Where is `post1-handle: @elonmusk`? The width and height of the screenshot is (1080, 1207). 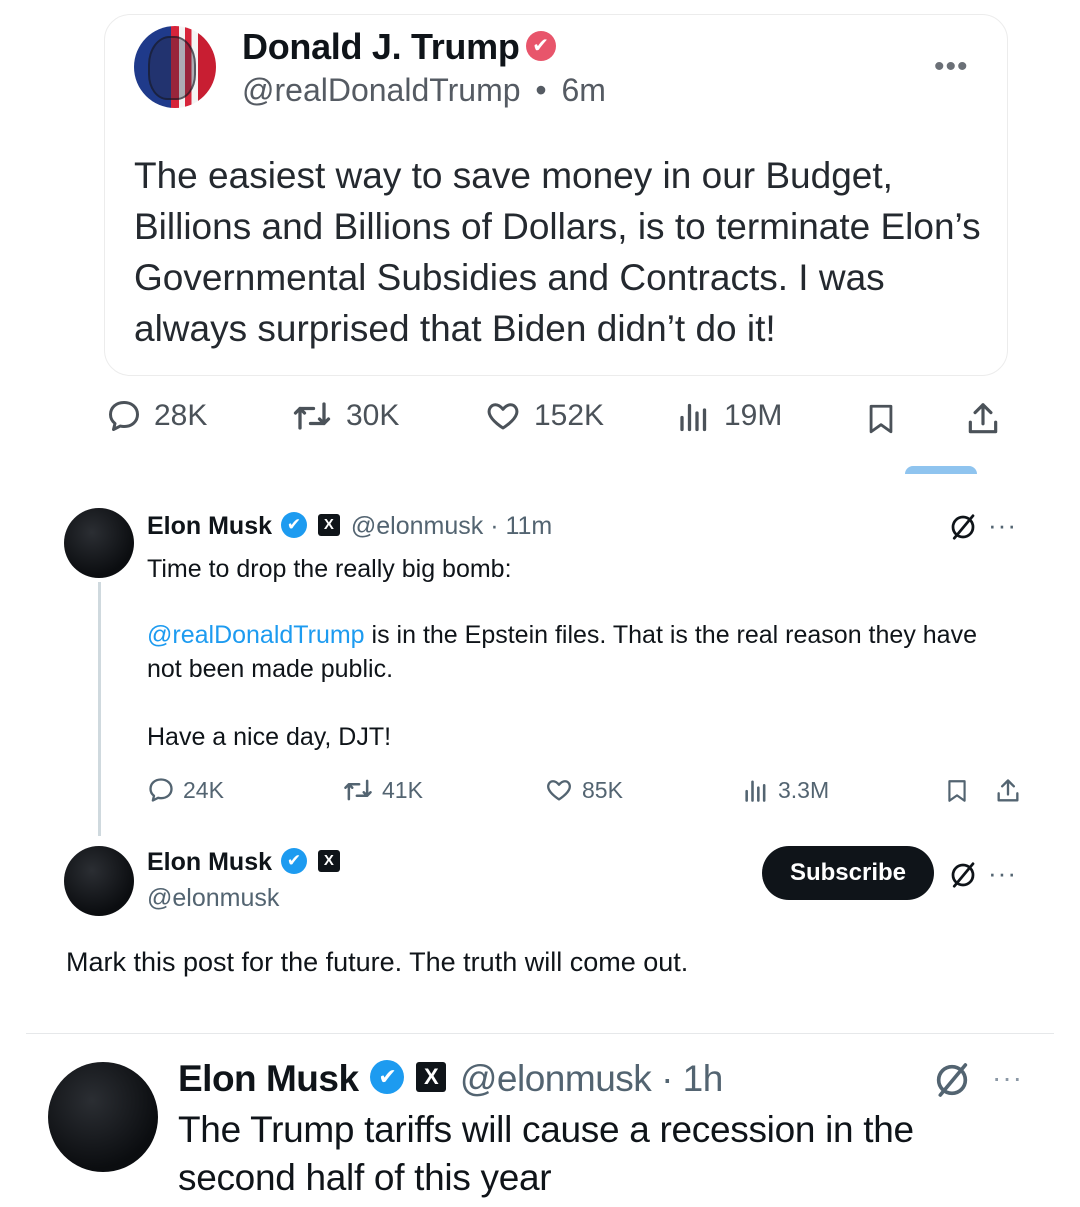 post1-handle: @elonmusk is located at coordinates (417, 526).